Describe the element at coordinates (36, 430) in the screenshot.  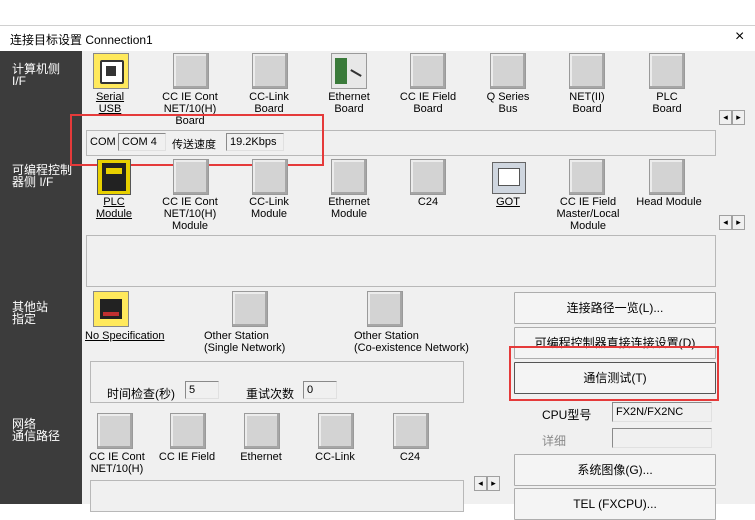
I see `section-label-network-route: 网络 通信路径` at that location.